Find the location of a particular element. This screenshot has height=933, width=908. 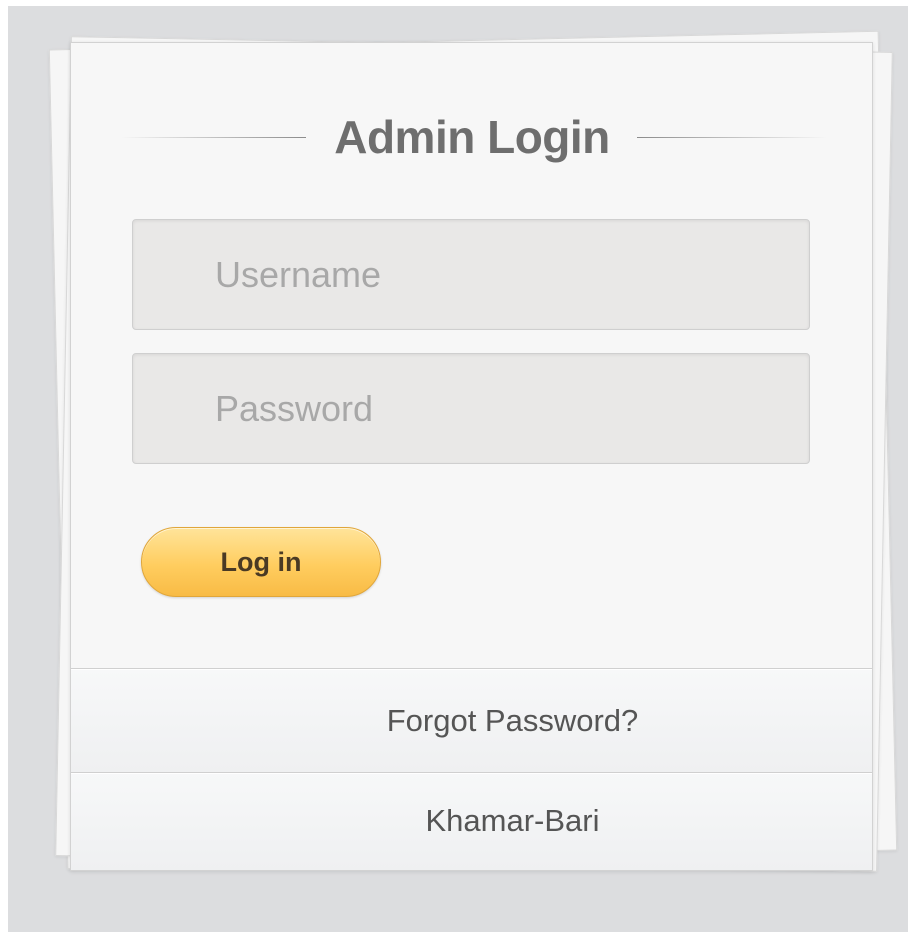

title-row: Admin Login is located at coordinates (471, 137).